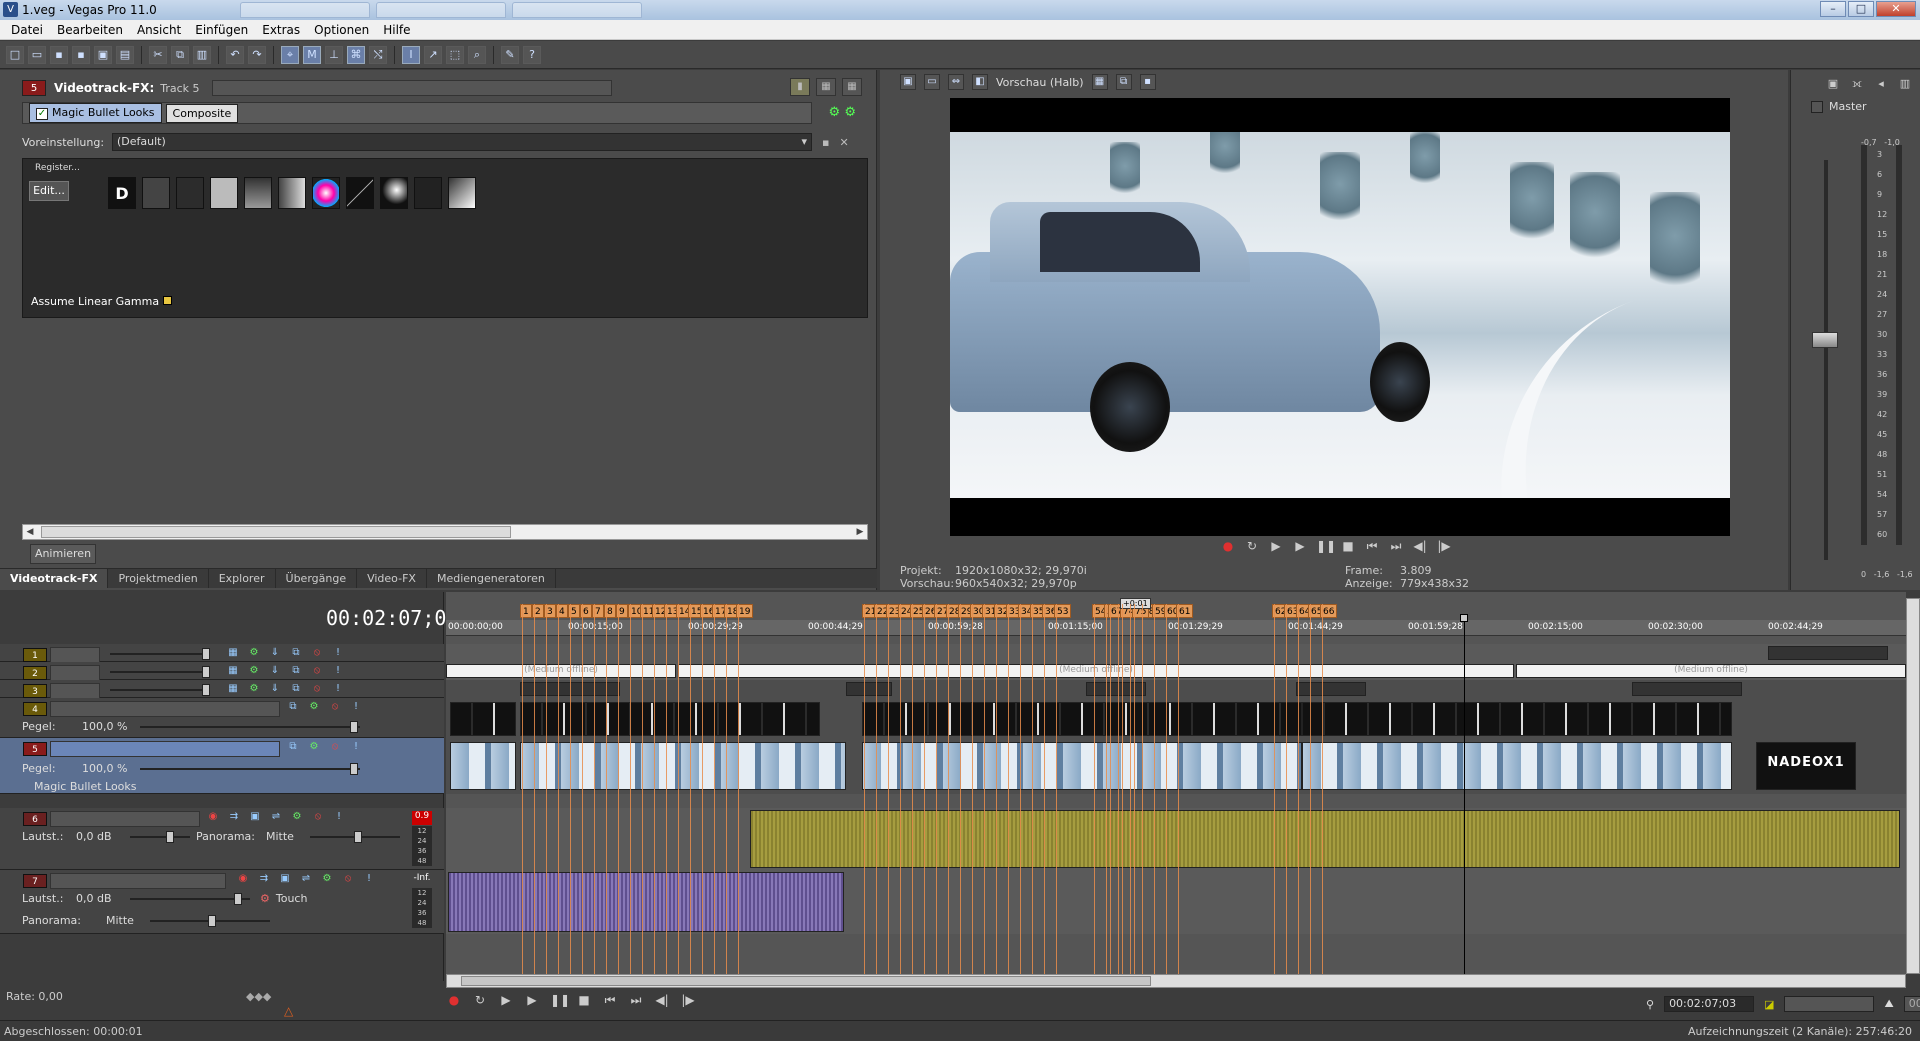  I want to click on meter-options-icon: ▥, so click(1905, 84).